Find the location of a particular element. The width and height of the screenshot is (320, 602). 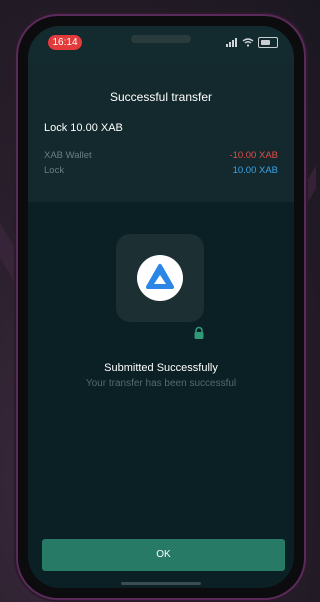

ledger-row: Lock 10.00 XAB is located at coordinates (161, 170).